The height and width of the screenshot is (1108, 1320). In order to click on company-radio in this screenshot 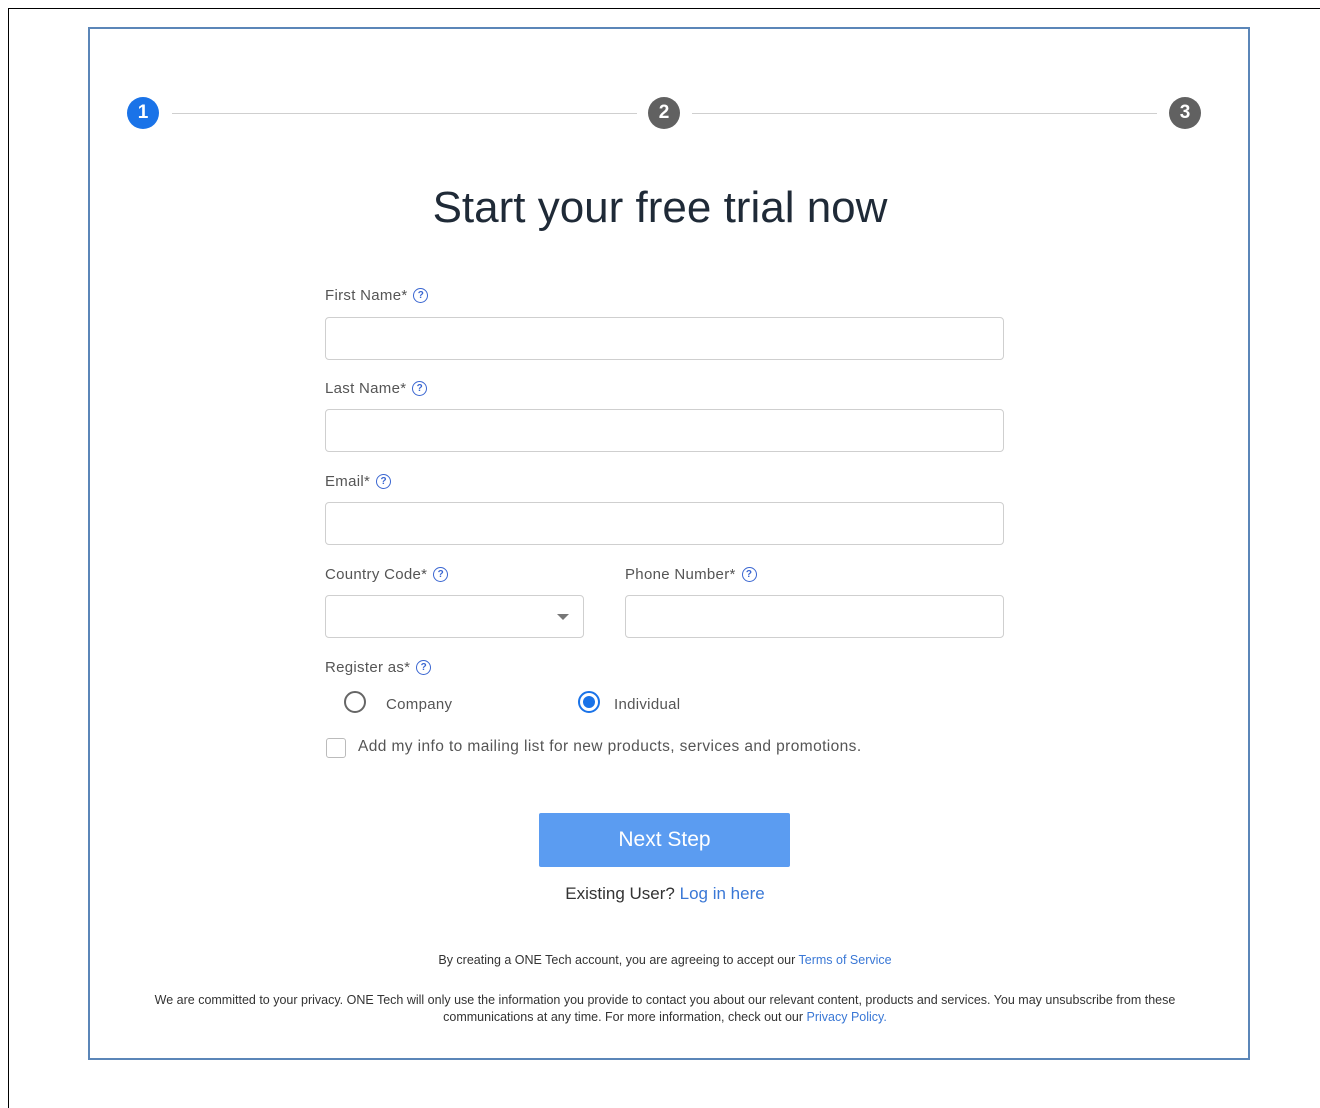, I will do `click(355, 702)`.